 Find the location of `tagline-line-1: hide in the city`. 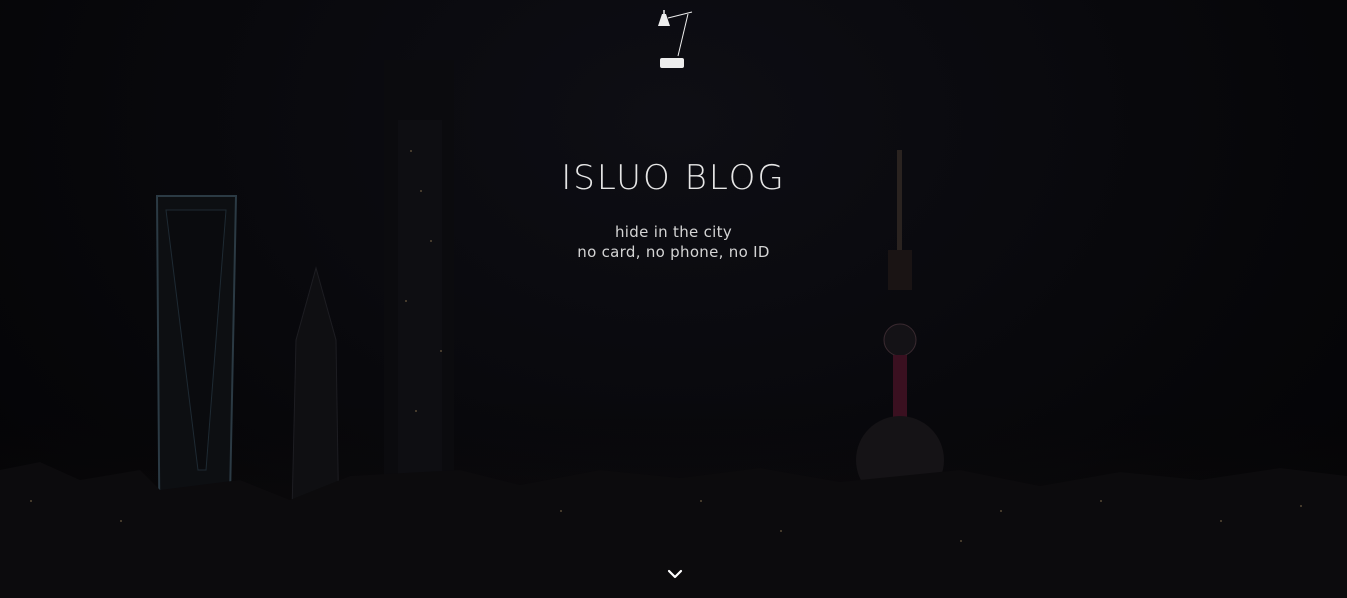

tagline-line-1: hide in the city is located at coordinates (673, 232).